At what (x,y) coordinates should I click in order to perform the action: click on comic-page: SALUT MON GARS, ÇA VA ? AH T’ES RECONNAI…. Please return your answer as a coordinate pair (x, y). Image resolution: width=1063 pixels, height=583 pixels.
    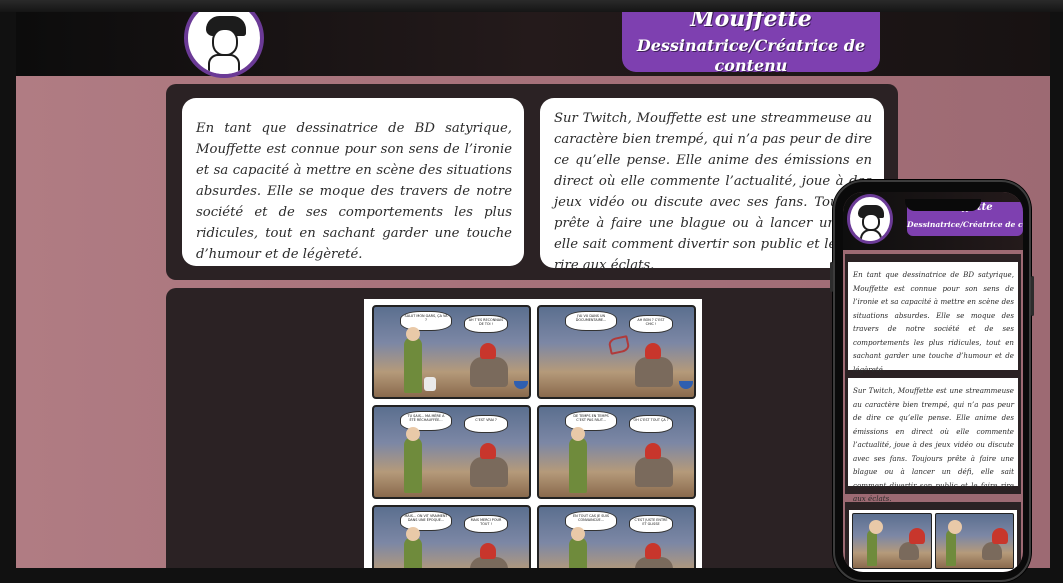
    Looking at the image, I should click on (533, 433).